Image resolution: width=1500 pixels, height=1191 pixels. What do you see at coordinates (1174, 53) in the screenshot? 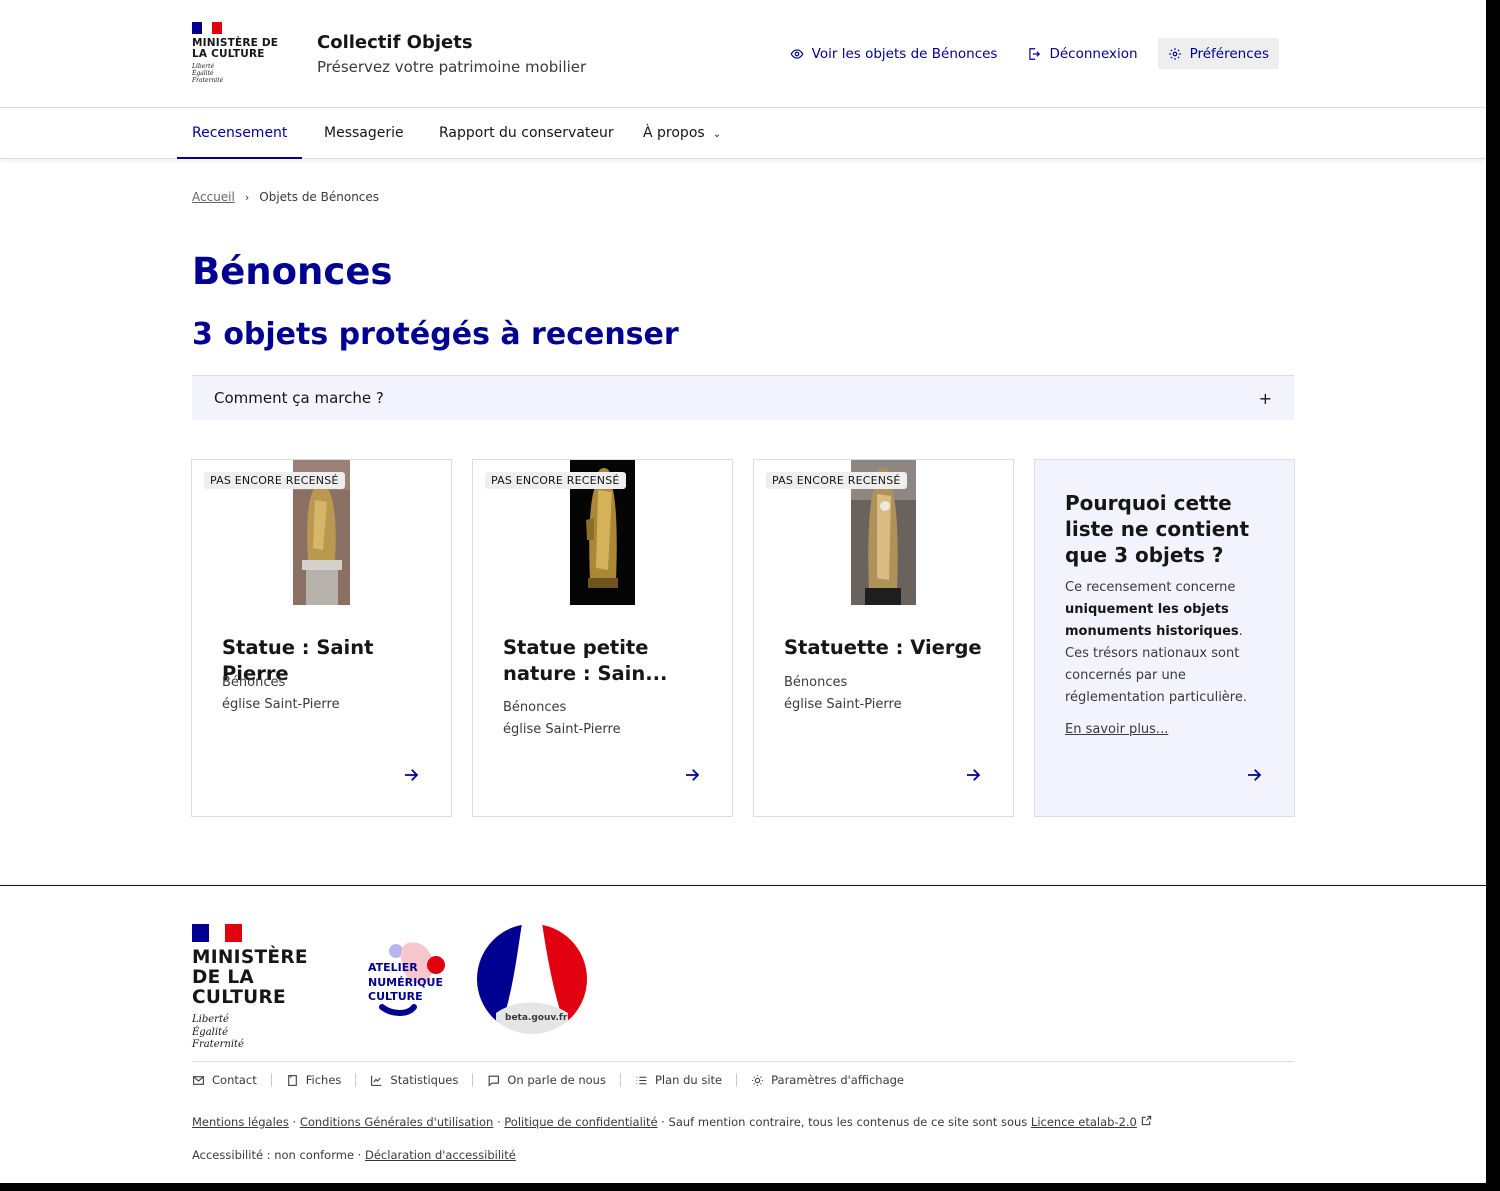
I see `gear-icon` at bounding box center [1174, 53].